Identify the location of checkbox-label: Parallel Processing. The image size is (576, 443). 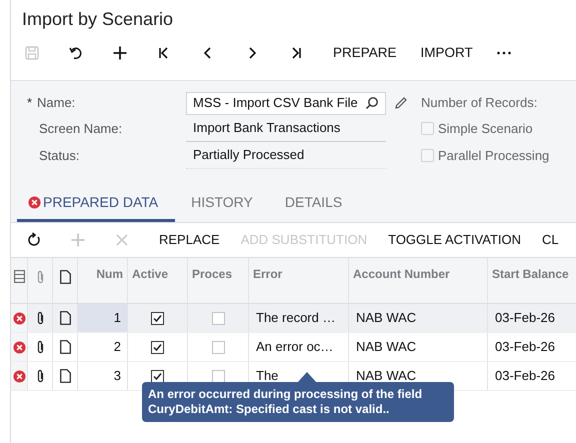
(494, 155).